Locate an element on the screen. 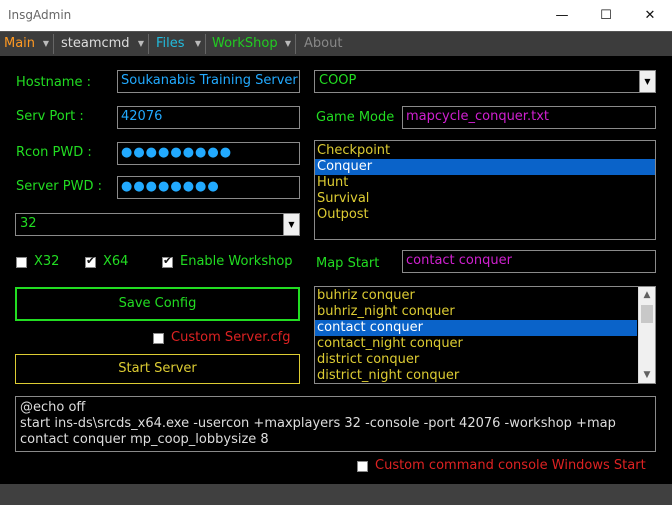 Image resolution: width=672 pixels, height=505 pixels. scroll-thumb is located at coordinates (647, 314).